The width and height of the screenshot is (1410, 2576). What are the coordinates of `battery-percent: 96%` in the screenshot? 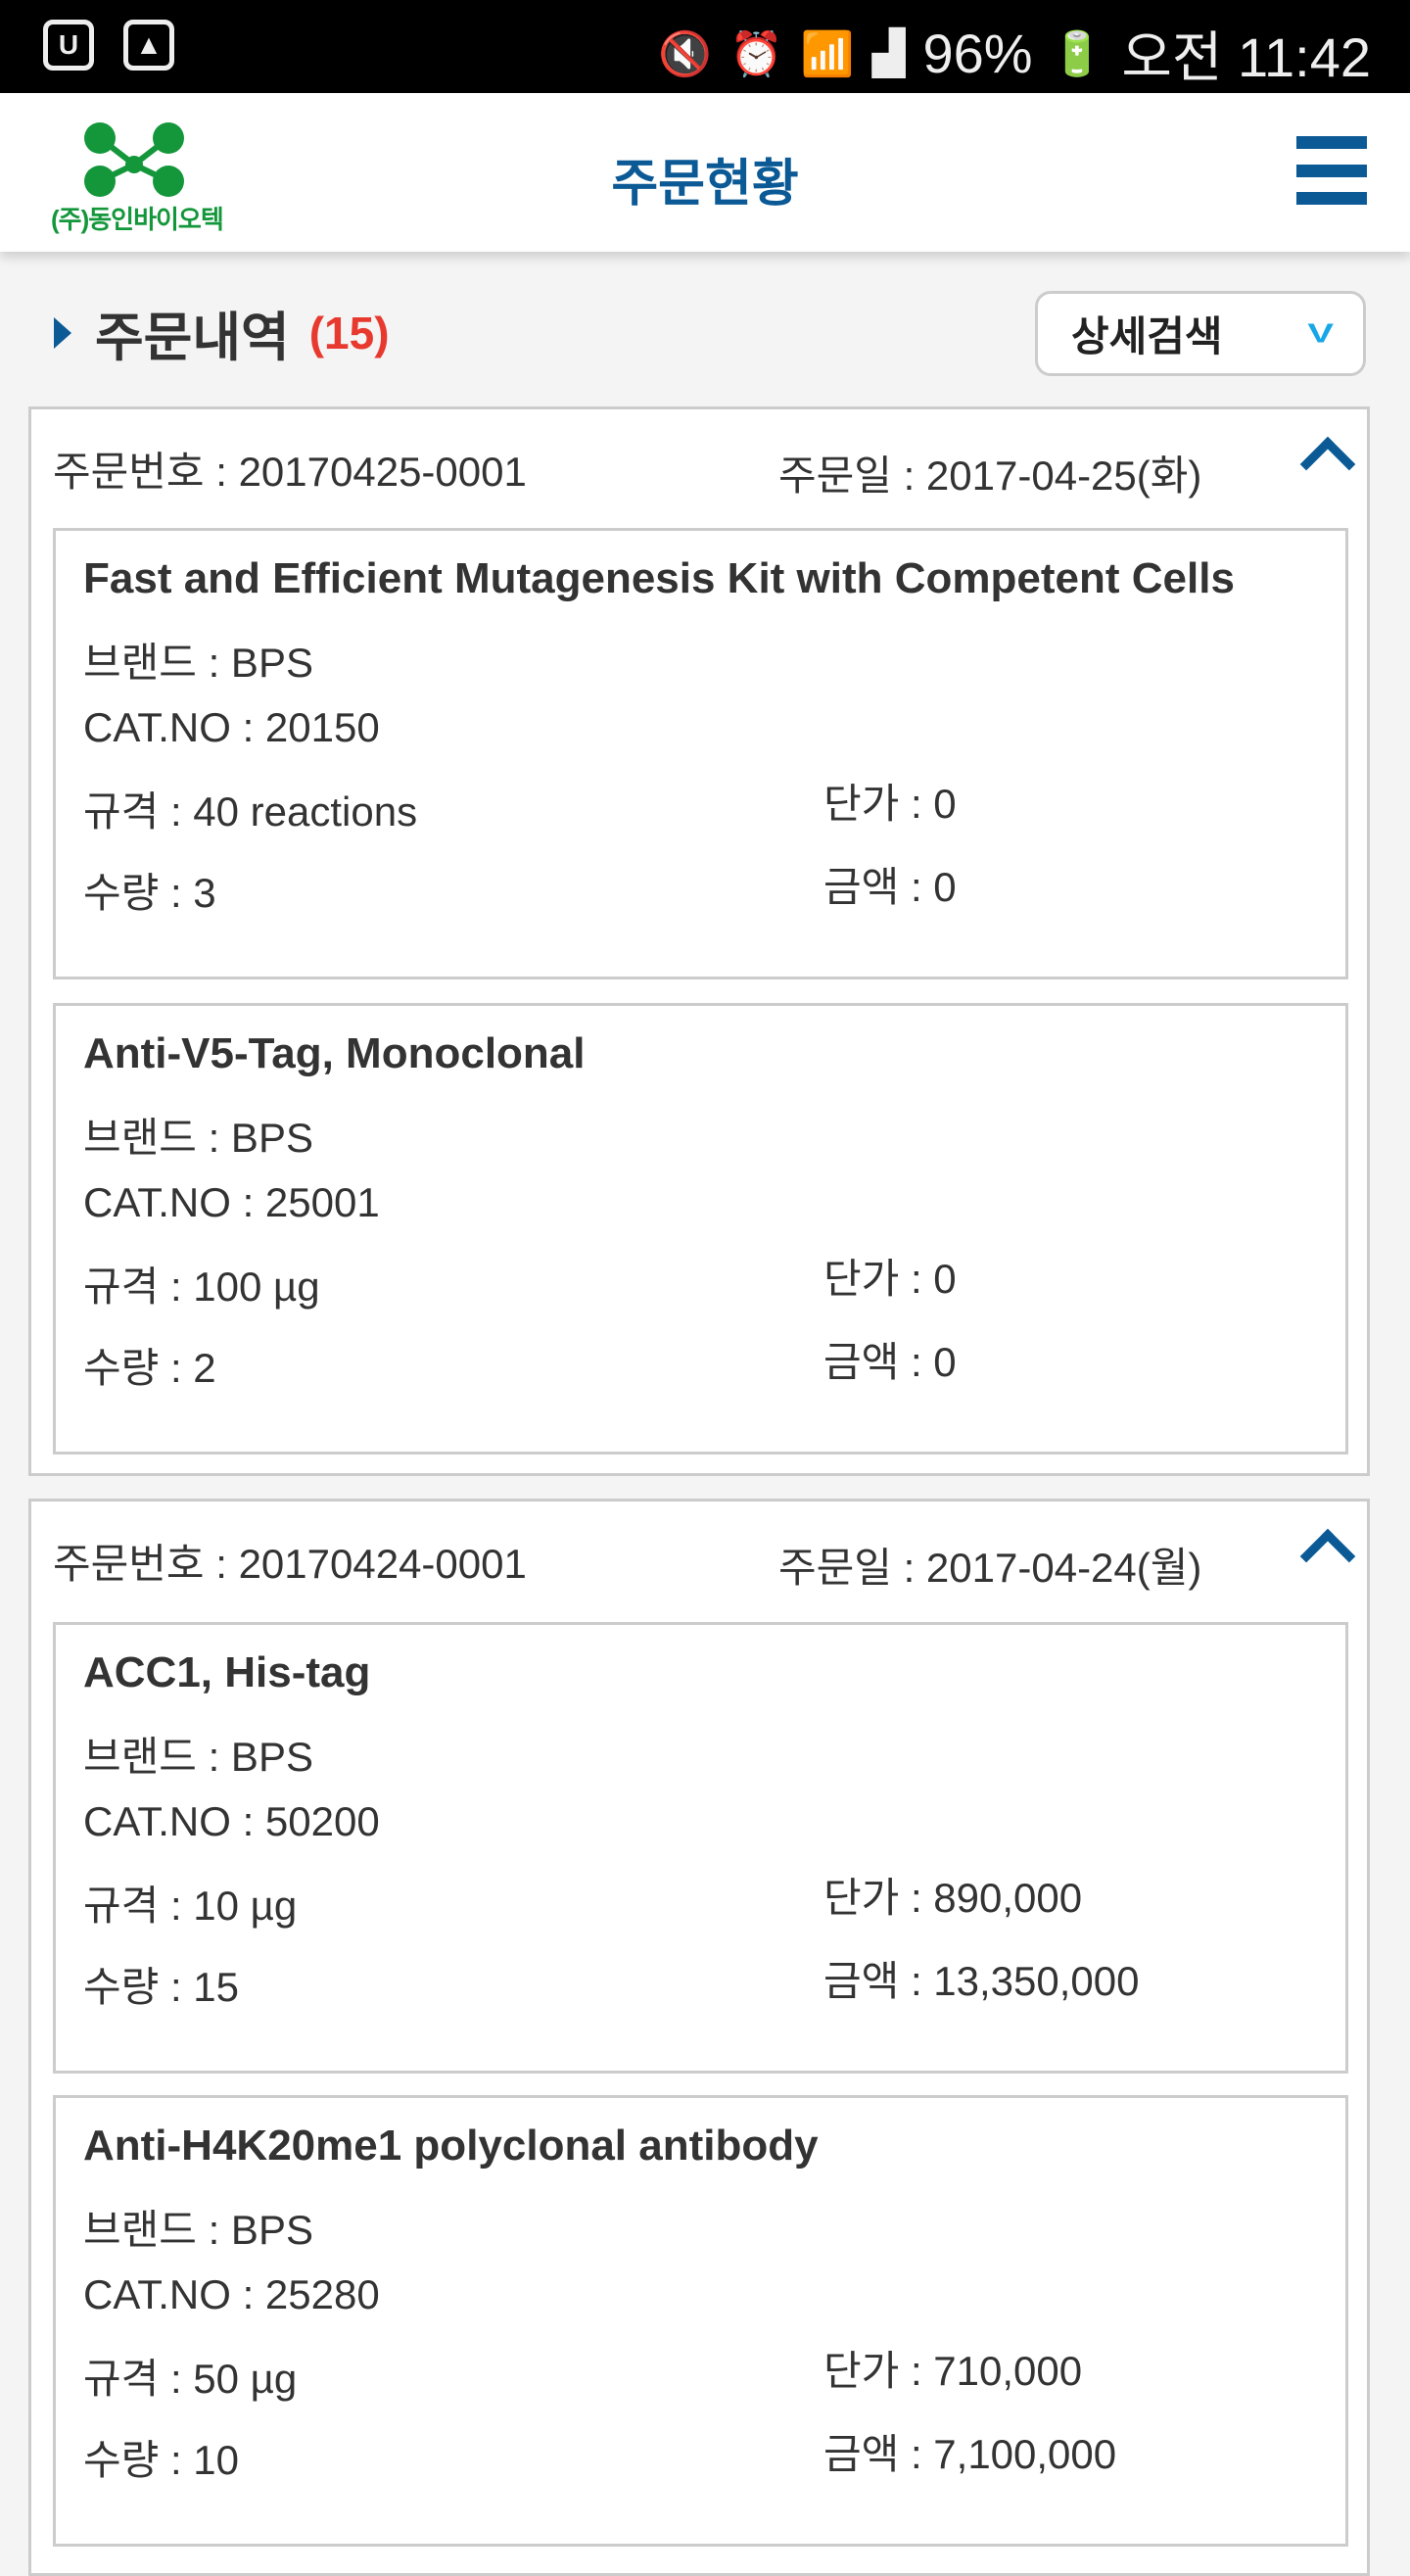 It's located at (977, 54).